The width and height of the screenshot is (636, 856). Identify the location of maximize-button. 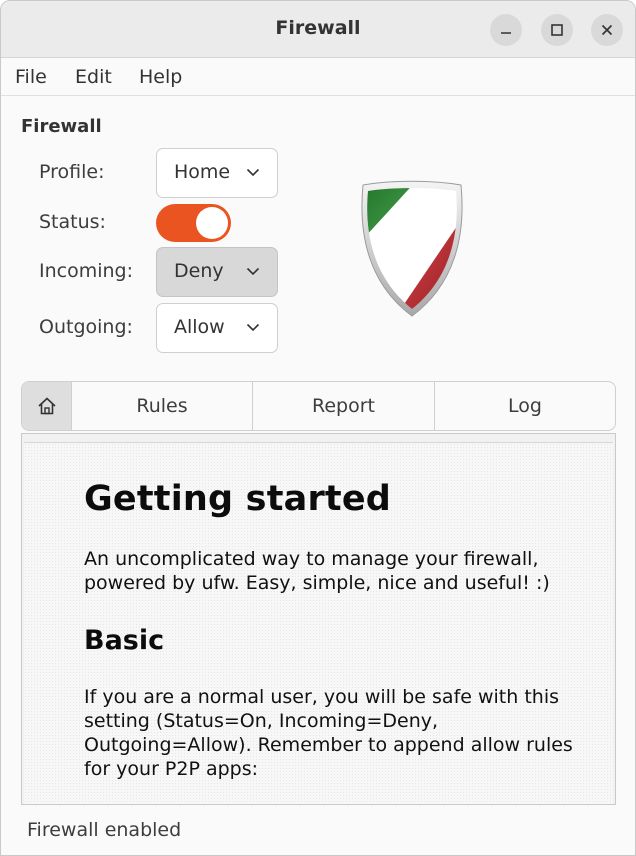
(557, 30).